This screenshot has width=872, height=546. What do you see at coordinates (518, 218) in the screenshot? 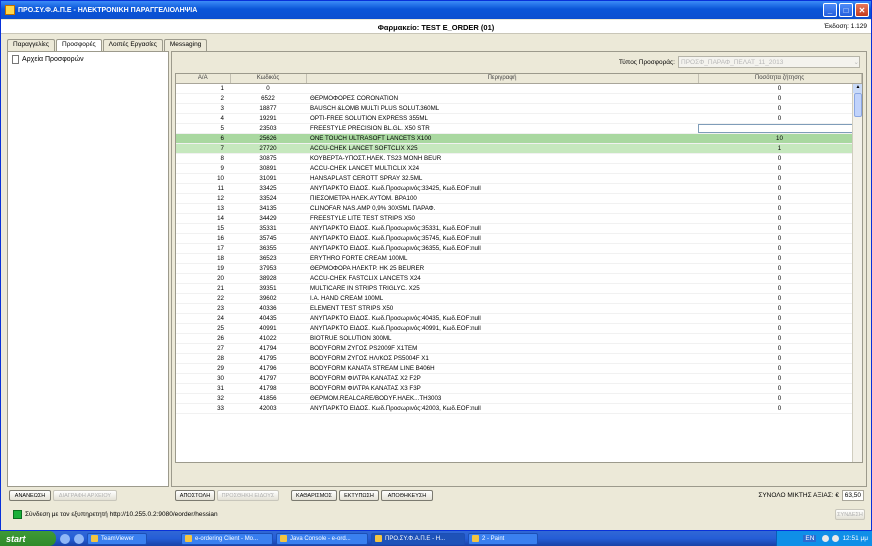
I see `table-row: 14 34429 FREESTYLE LITE TEST STRIPS X50 0` at bounding box center [518, 218].